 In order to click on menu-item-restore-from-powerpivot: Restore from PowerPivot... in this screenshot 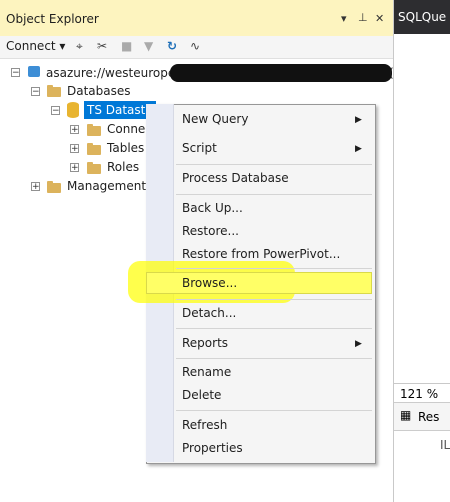, I will do `click(261, 254)`.